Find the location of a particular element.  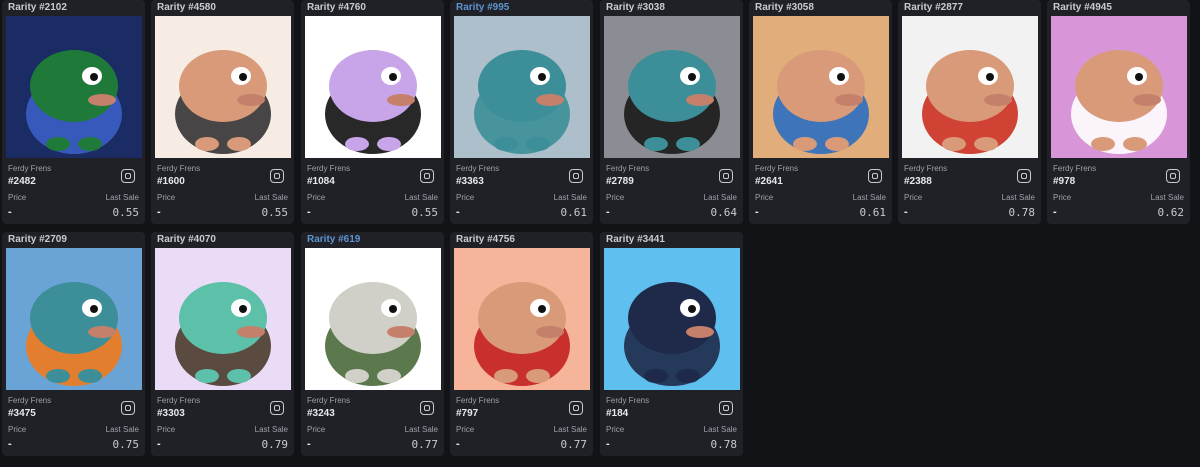

token-id: #2641 is located at coordinates (820, 181).